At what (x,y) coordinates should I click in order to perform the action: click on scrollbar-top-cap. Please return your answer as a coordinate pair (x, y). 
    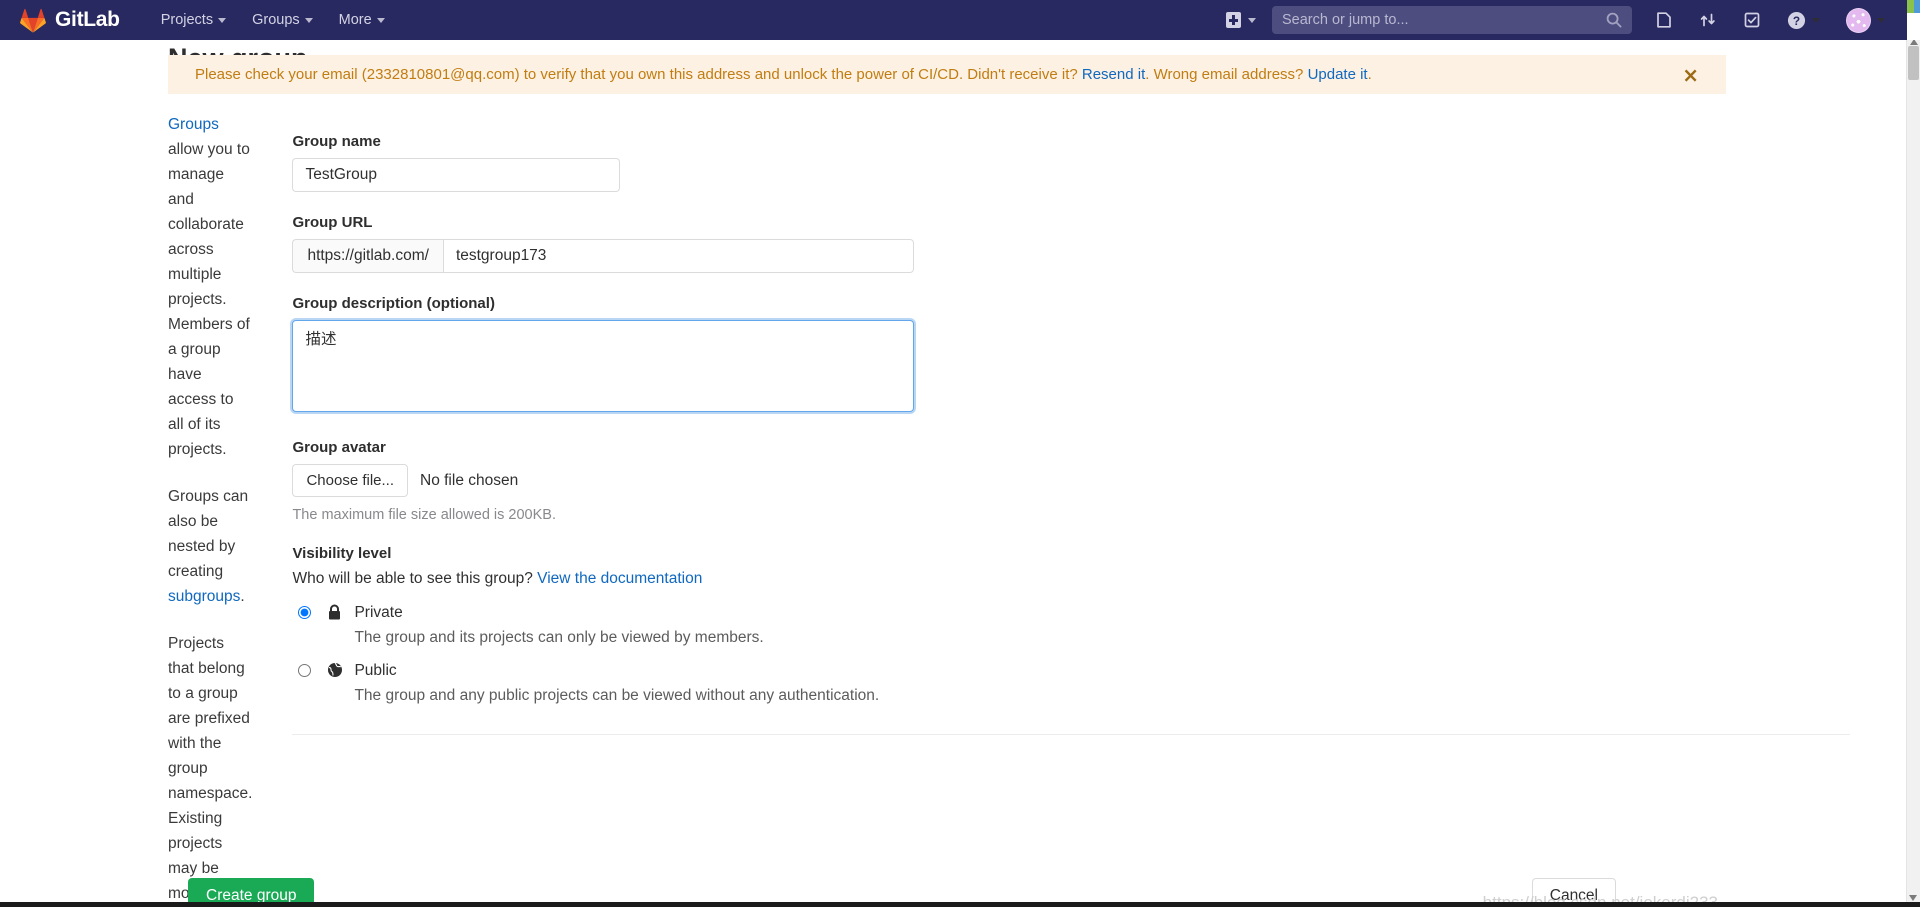
    Looking at the image, I should click on (1913, 20).